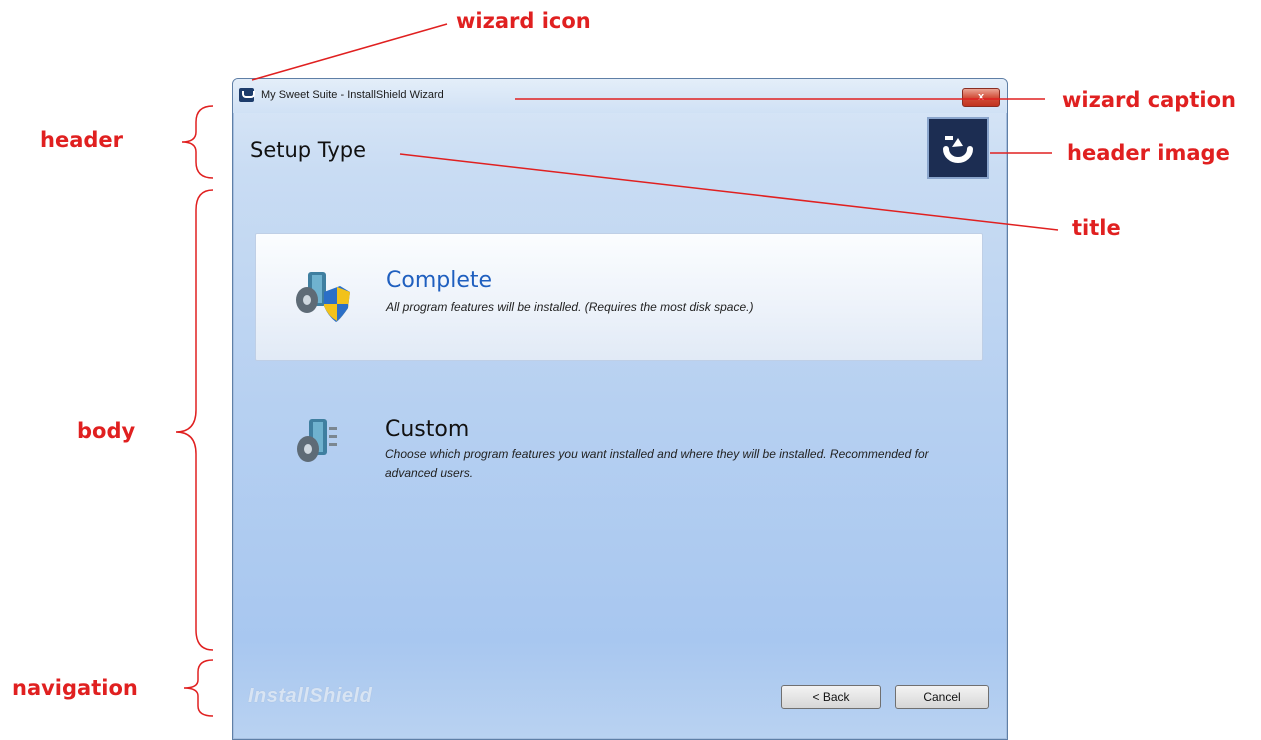  I want to click on annotation-line-wizard-icon, so click(349, 52).